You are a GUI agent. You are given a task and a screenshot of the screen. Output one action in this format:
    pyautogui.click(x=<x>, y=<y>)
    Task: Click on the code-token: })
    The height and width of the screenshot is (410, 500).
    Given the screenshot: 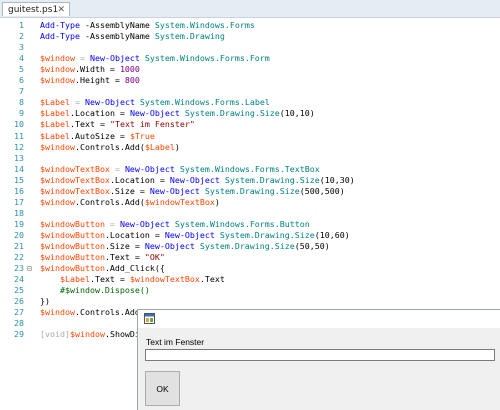 What is the action you would take?
    pyautogui.click(x=45, y=301)
    